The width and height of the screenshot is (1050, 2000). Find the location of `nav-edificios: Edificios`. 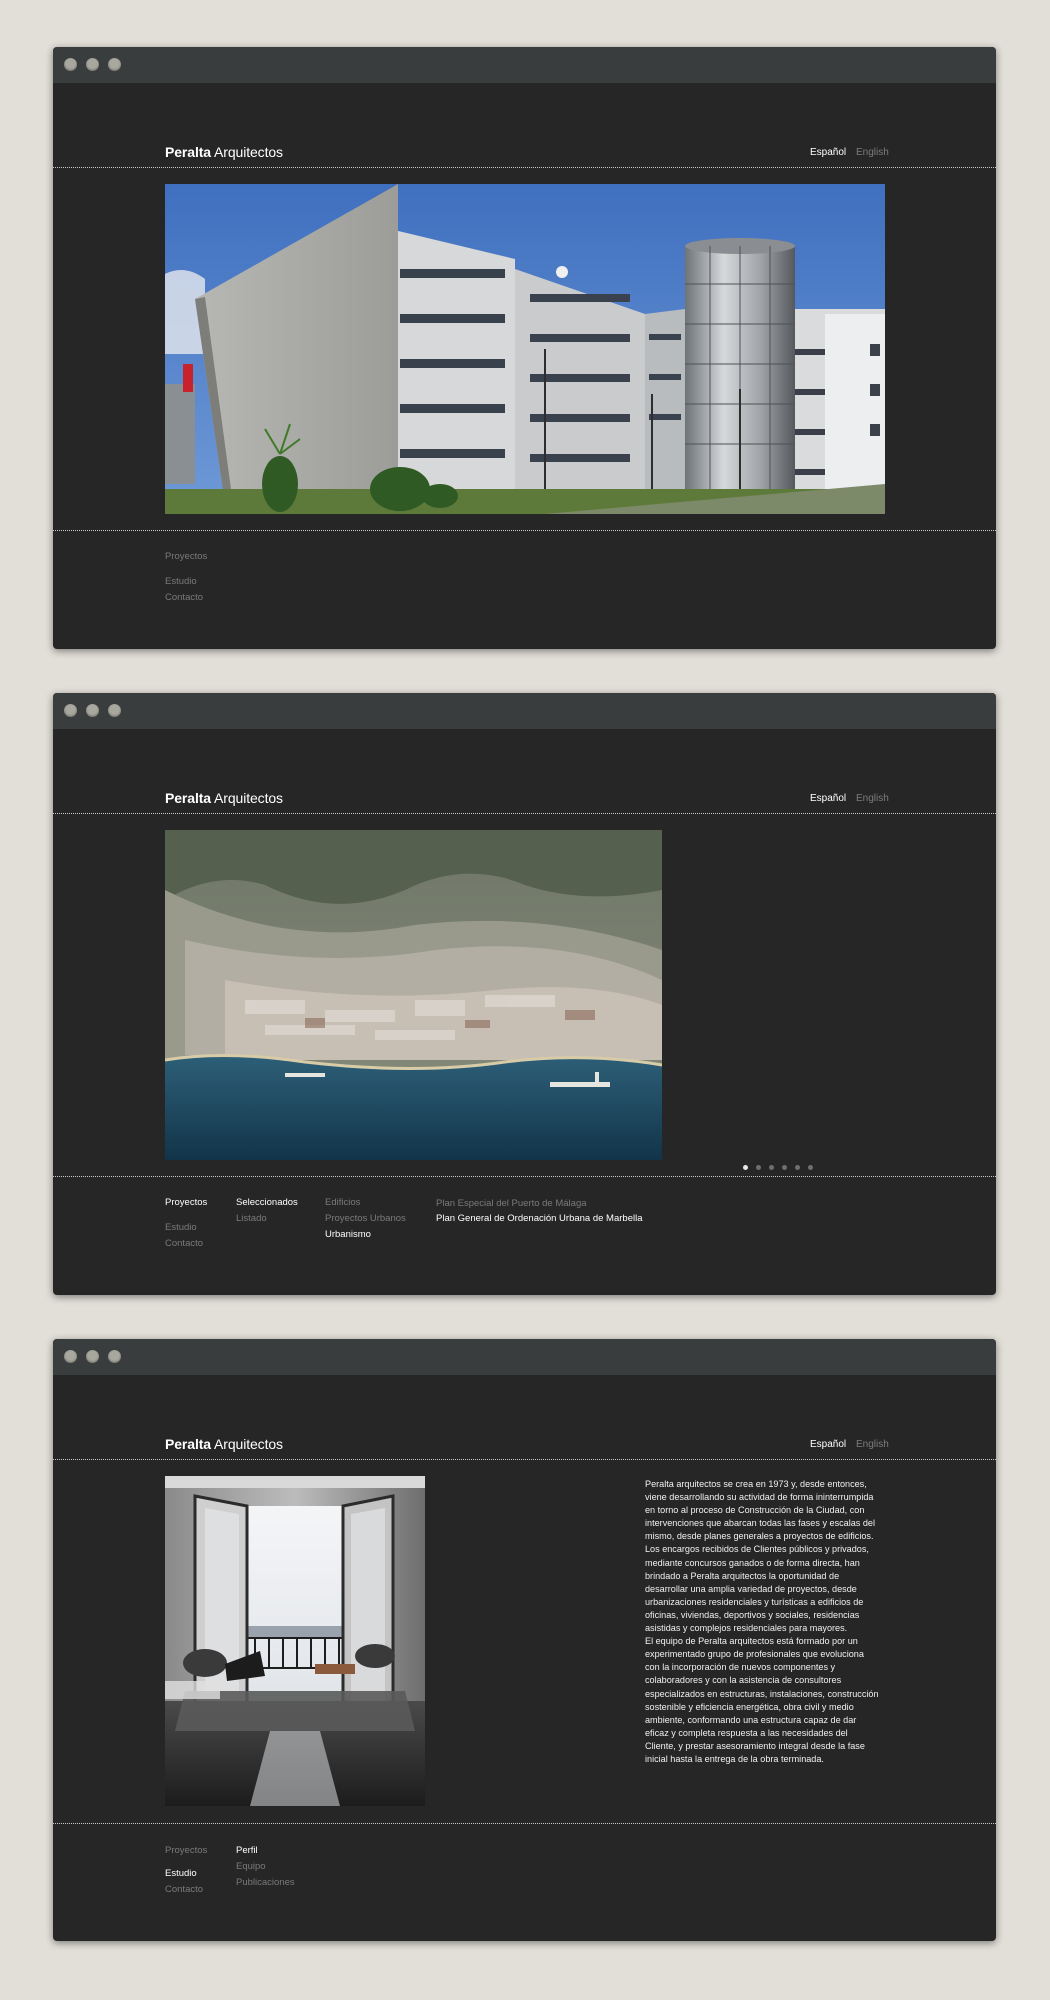

nav-edificios: Edificios is located at coordinates (342, 1202).